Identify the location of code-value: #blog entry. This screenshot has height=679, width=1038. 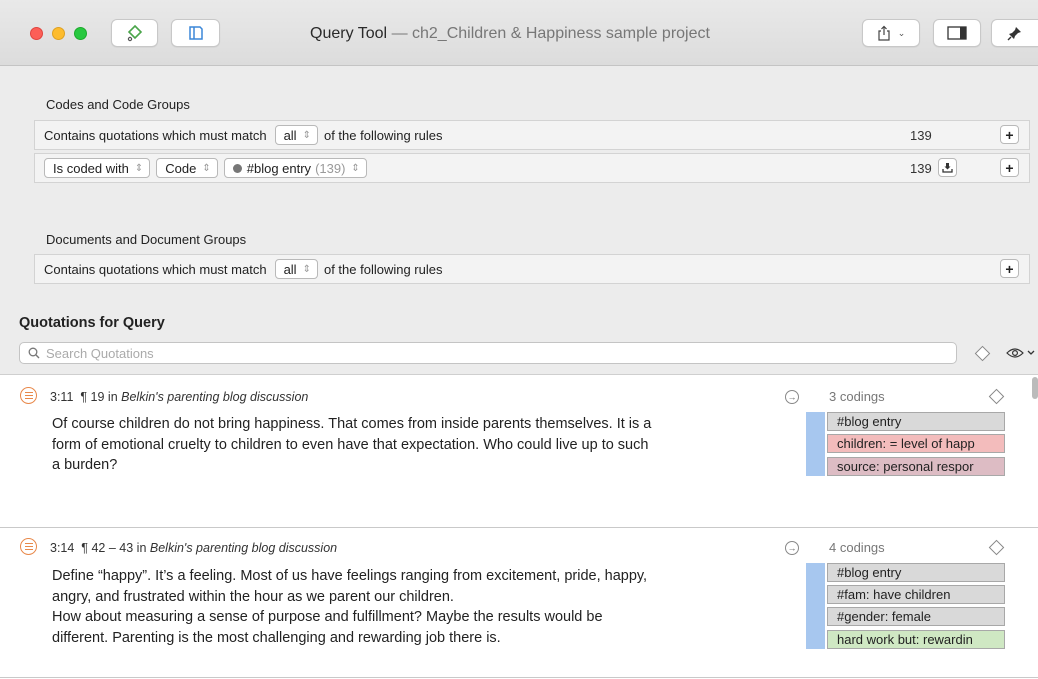
(279, 168).